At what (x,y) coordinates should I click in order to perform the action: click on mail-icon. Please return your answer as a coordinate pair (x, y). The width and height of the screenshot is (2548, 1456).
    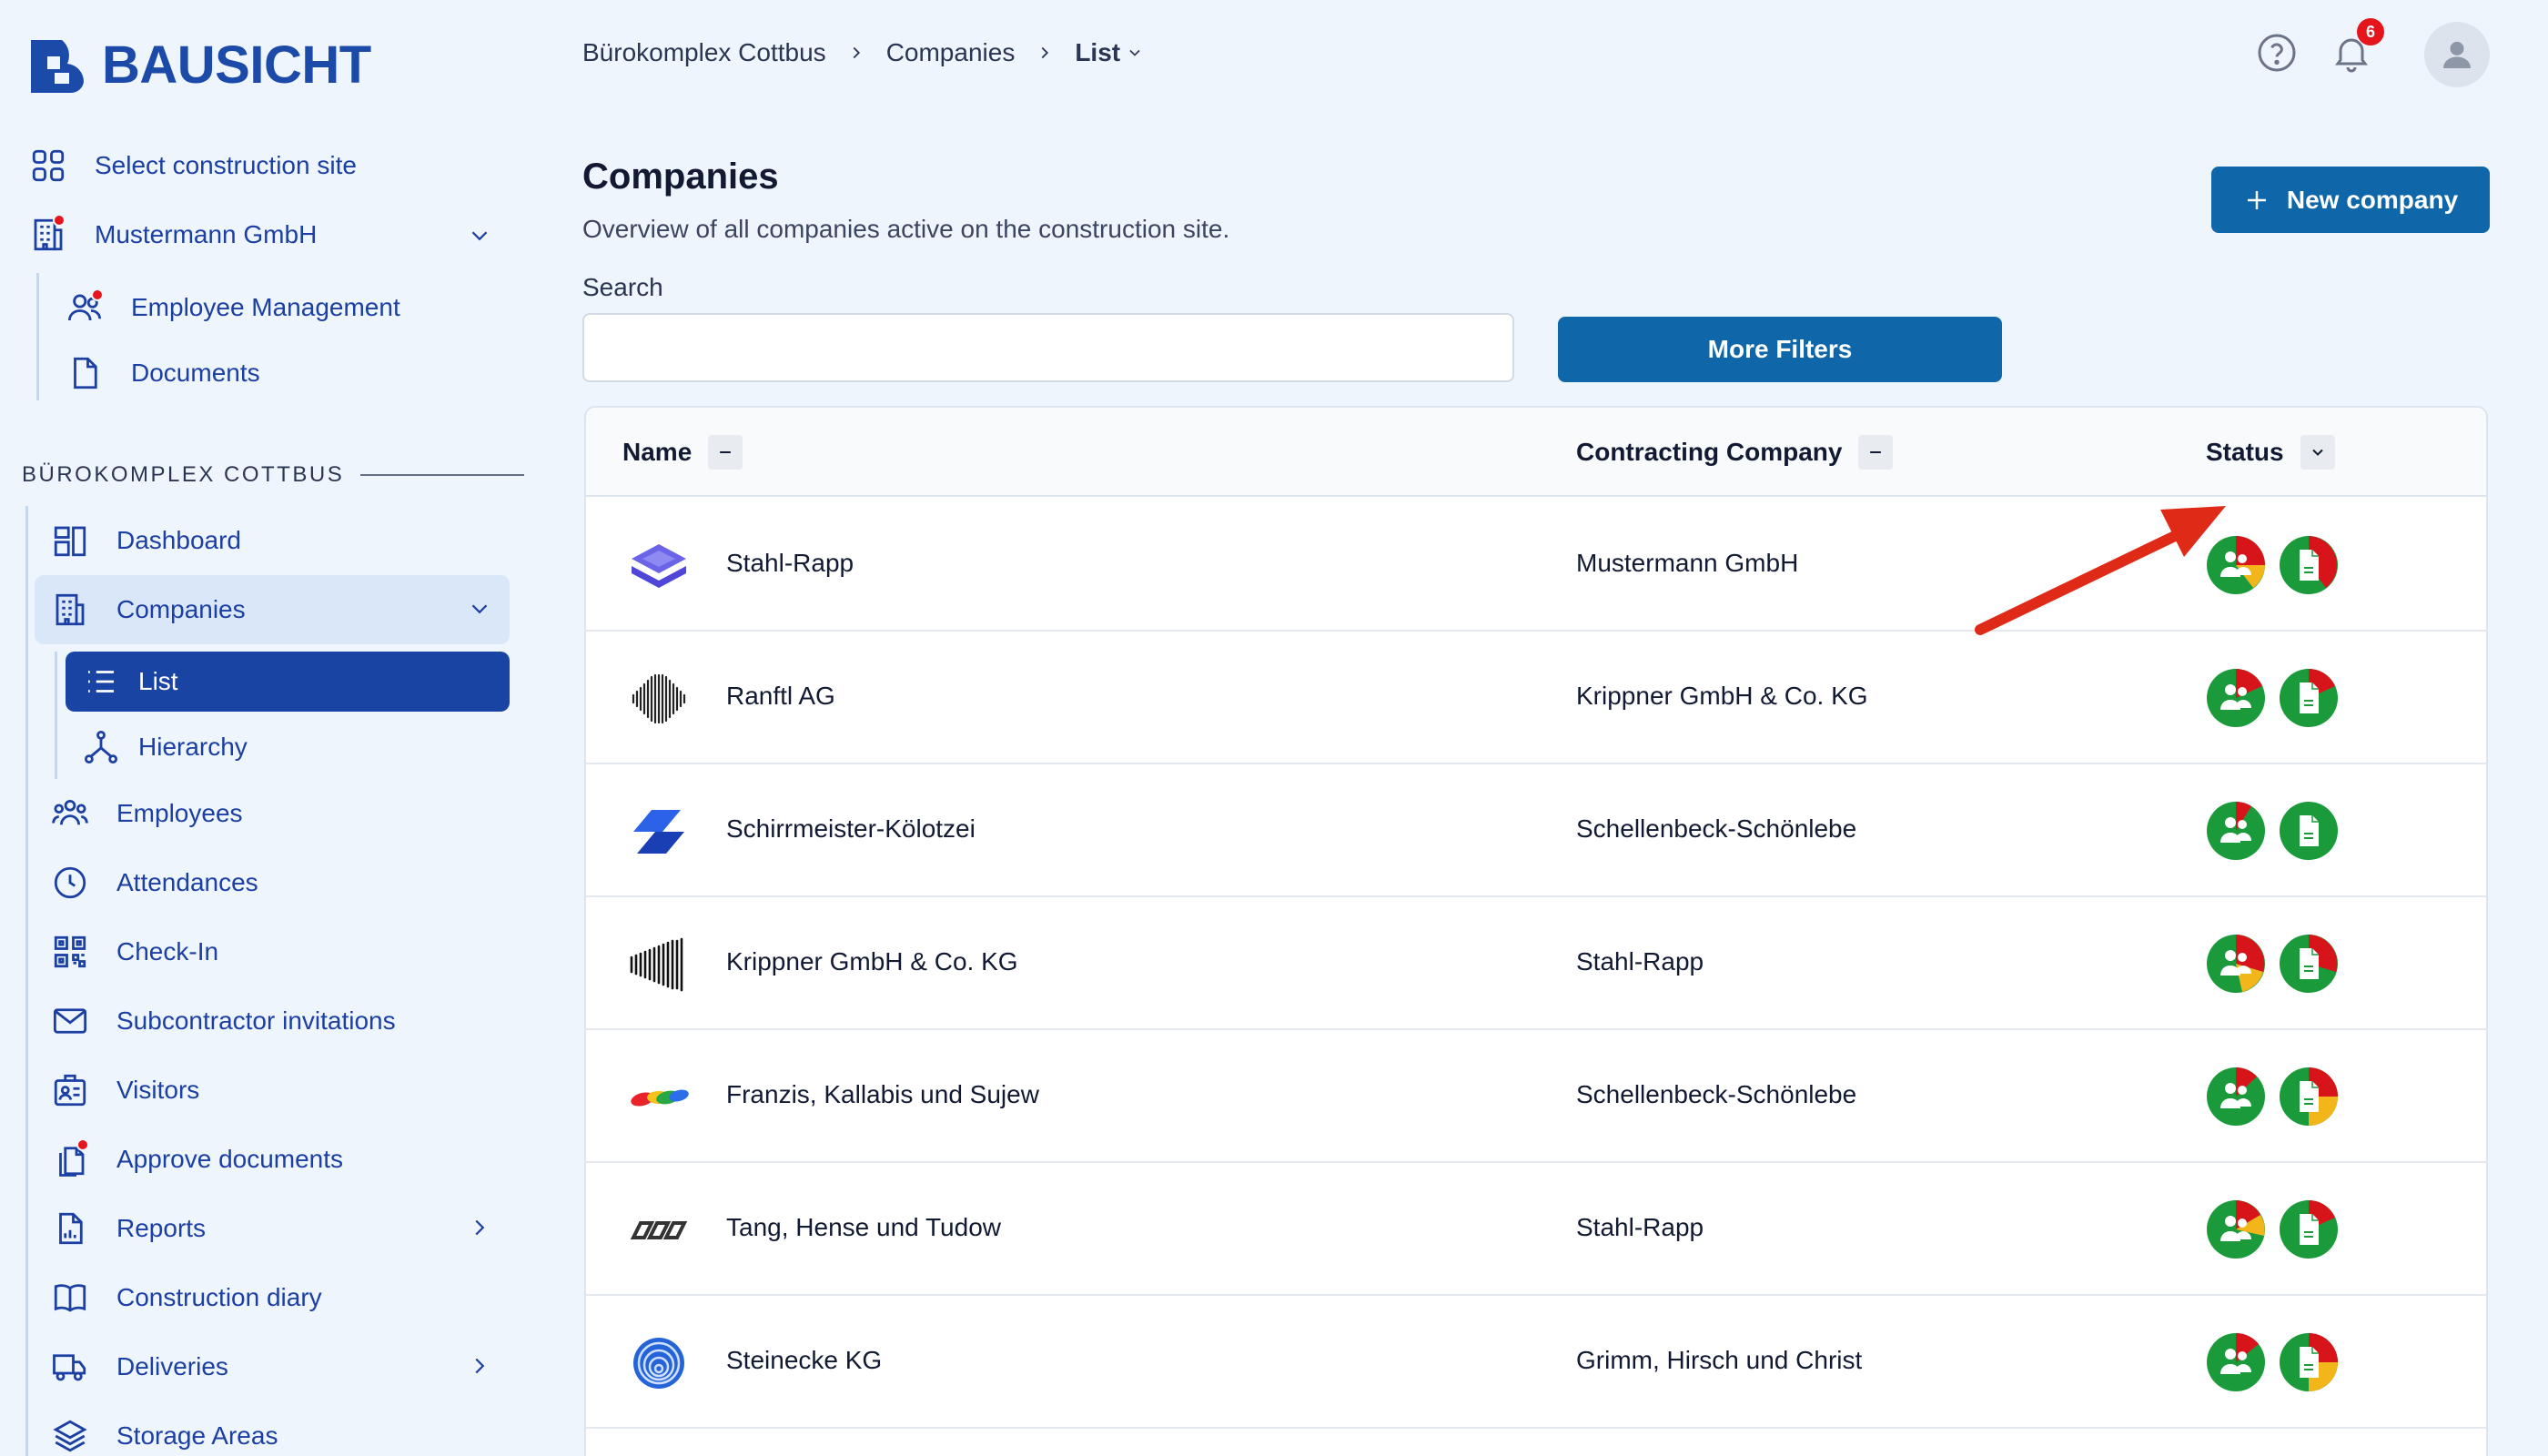
    Looking at the image, I should click on (70, 1021).